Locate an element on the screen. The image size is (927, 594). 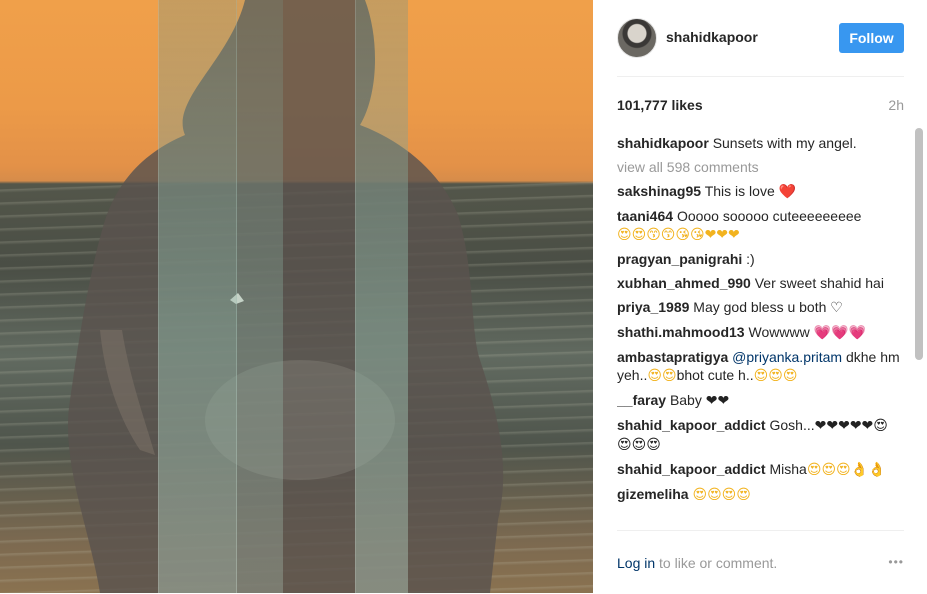
comment-text: May god bless u both is located at coordinates (760, 307).